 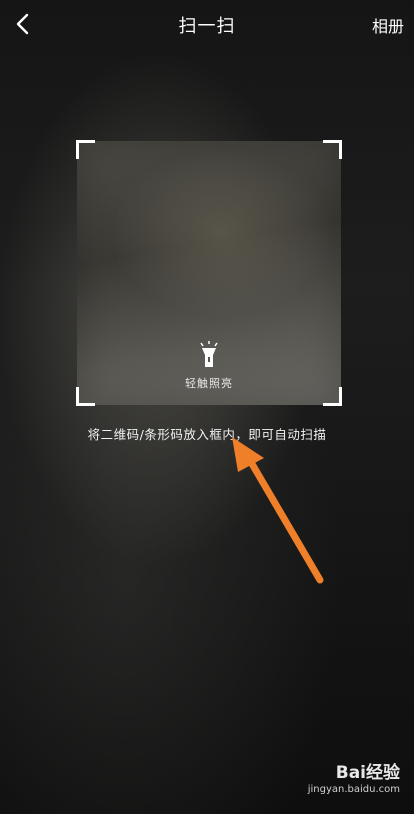 I want to click on watermark-url: jingyan.baidu.com, so click(x=353, y=789).